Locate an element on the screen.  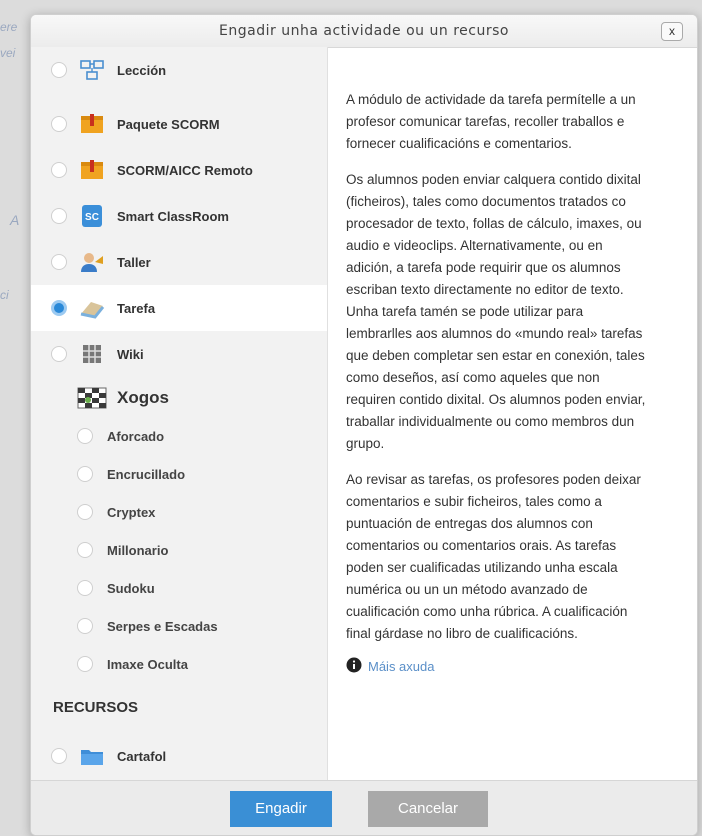
game-item-serpes-e-escadas: Serpes e Escadas is located at coordinates (179, 626).